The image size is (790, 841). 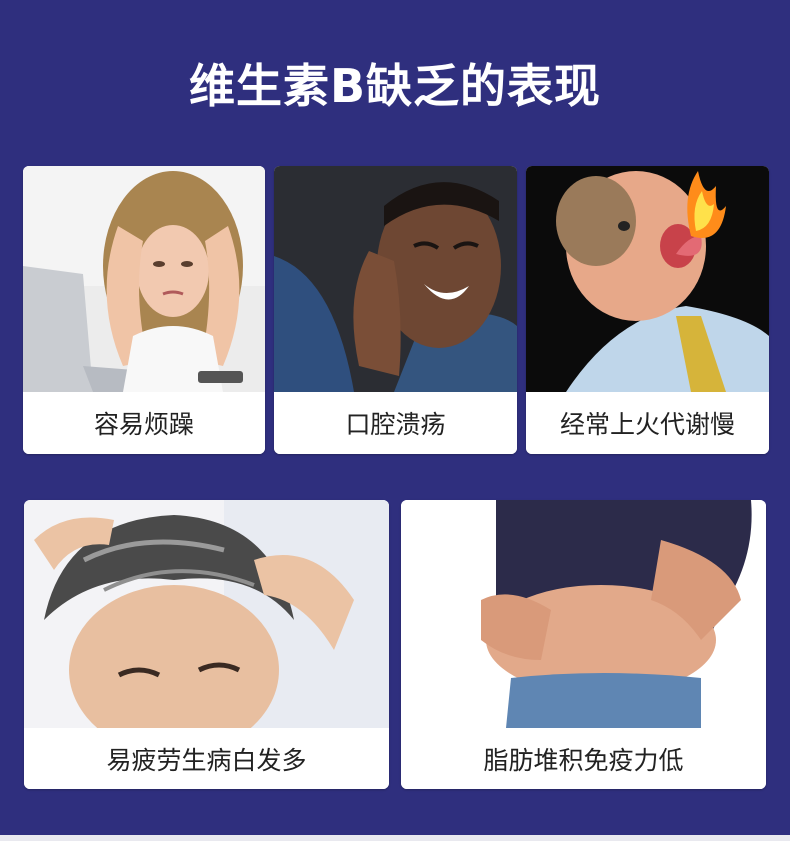 I want to click on card-caption: 脂肪堆积免疫力低, so click(x=583, y=758).